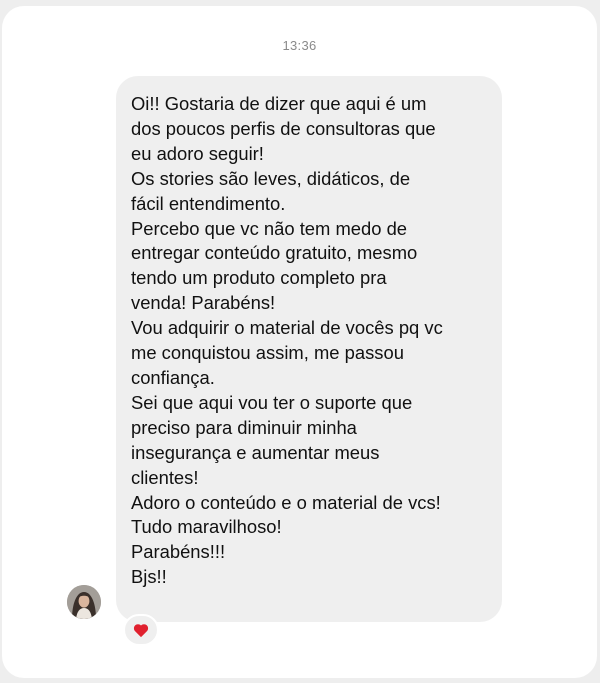 The width and height of the screenshot is (600, 683). Describe the element at coordinates (267, 353) in the screenshot. I see `message-line: me conquistou assim, me passou` at that location.